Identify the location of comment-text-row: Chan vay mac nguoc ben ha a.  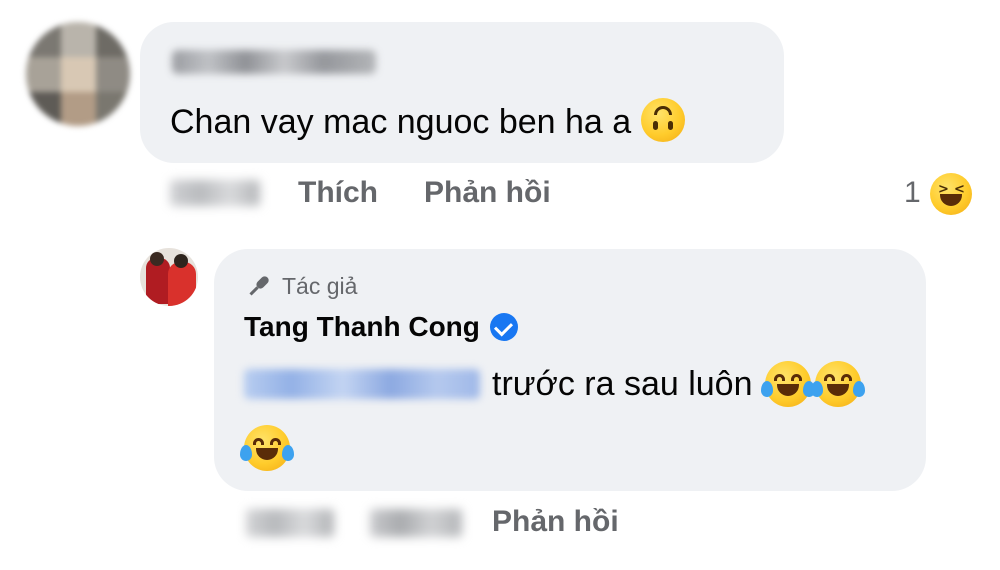
(428, 122).